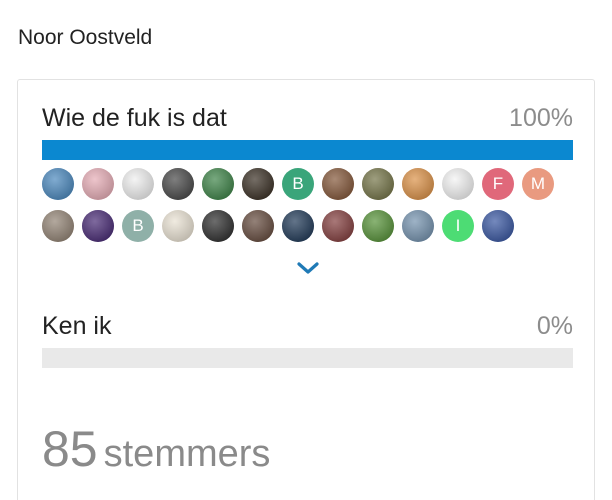  Describe the element at coordinates (77, 326) in the screenshot. I see `poll-option-label: Ken ik` at that location.